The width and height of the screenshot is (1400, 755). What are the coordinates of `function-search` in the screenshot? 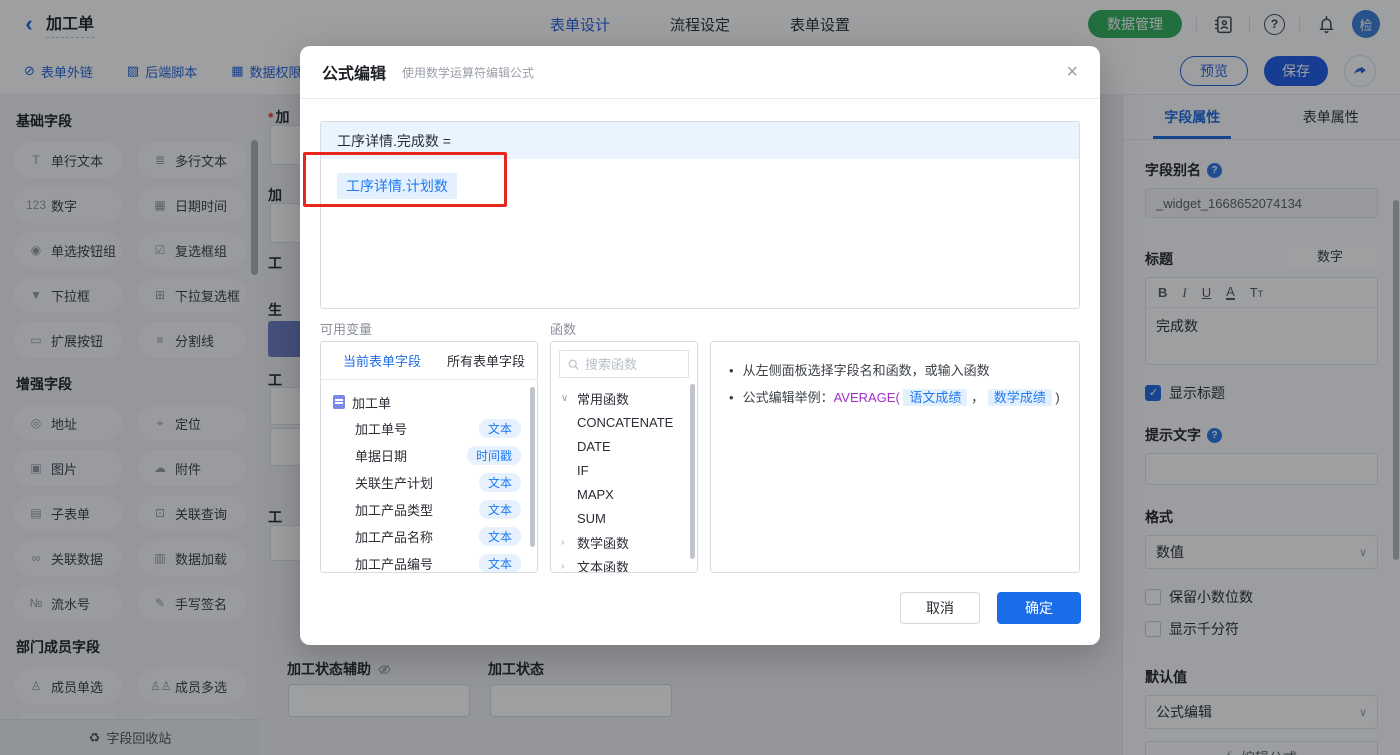 It's located at (624, 364).